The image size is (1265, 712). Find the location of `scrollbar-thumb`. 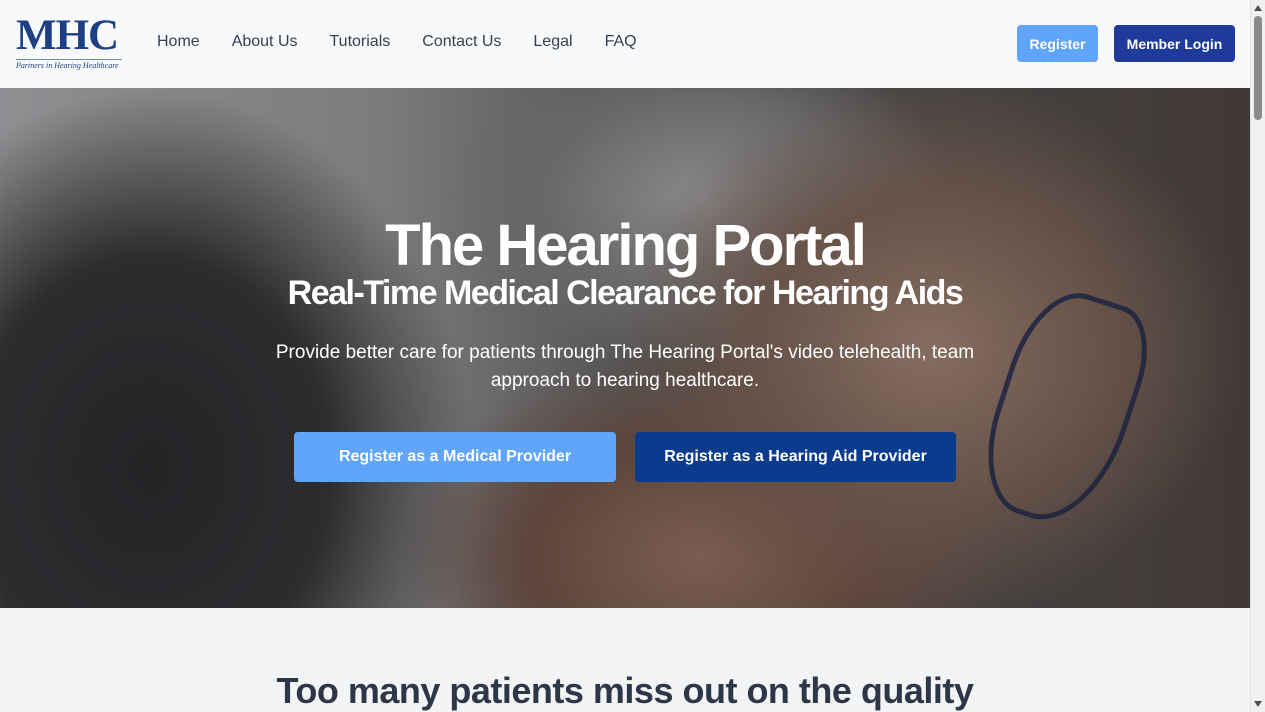

scrollbar-thumb is located at coordinates (1258, 68).